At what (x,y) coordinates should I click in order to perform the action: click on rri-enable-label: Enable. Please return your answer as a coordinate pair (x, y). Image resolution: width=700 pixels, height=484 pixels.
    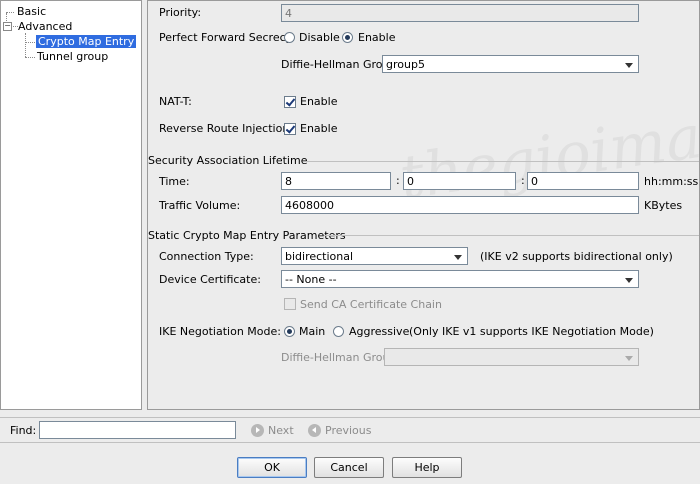
    Looking at the image, I should click on (319, 128).